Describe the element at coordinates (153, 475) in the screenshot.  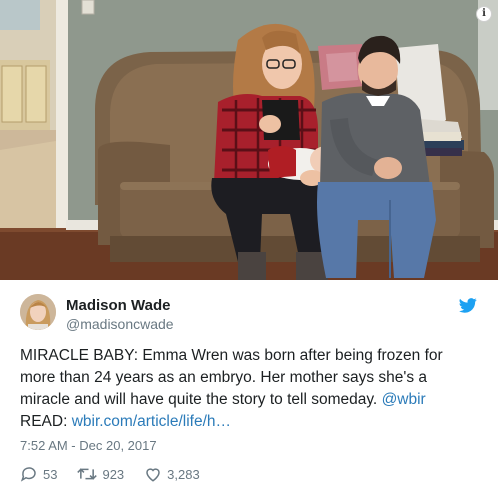
I see `heart-icon` at that location.